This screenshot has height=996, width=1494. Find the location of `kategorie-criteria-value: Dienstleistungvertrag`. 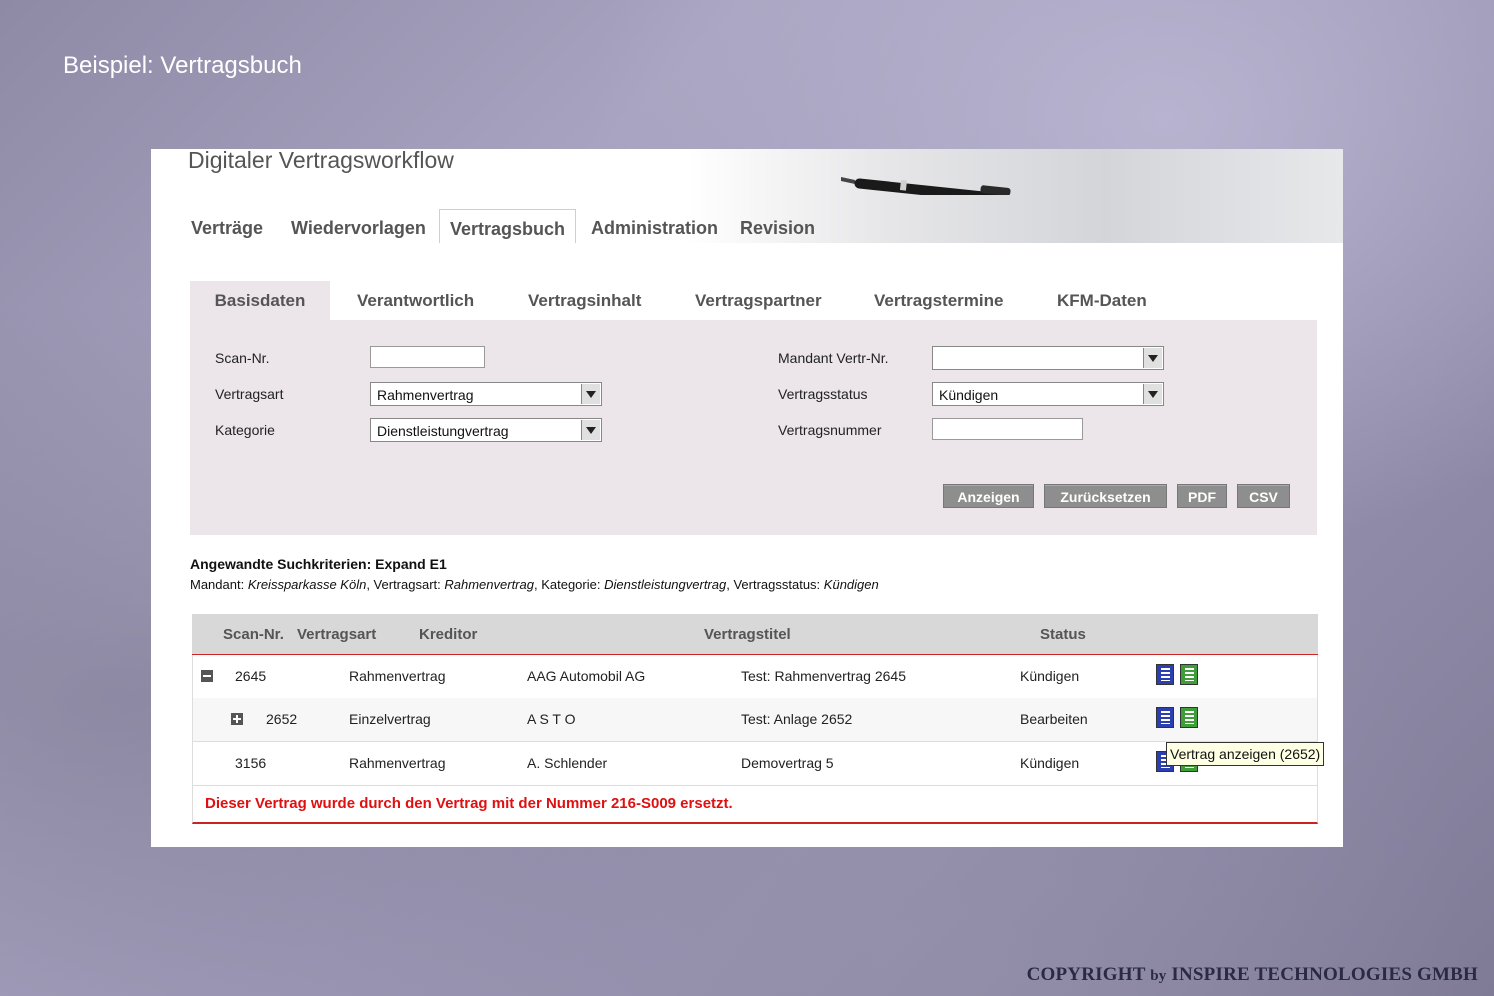

kategorie-criteria-value: Dienstleistungvertrag is located at coordinates (665, 584).